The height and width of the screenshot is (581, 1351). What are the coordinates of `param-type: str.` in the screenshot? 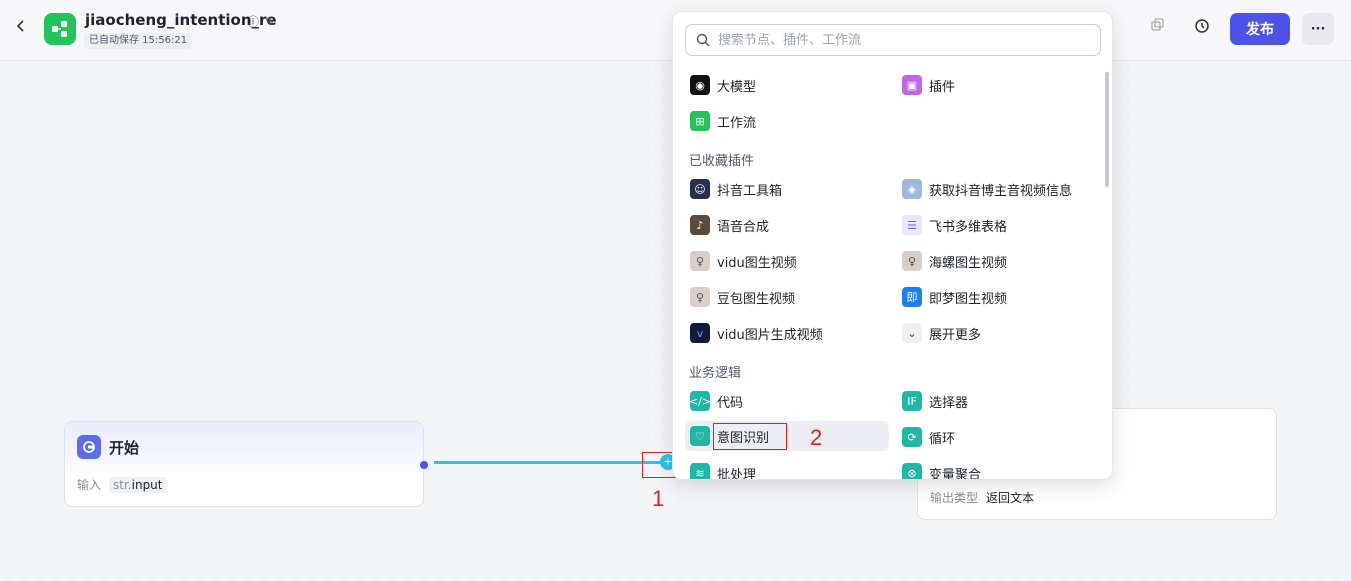 It's located at (122, 484).